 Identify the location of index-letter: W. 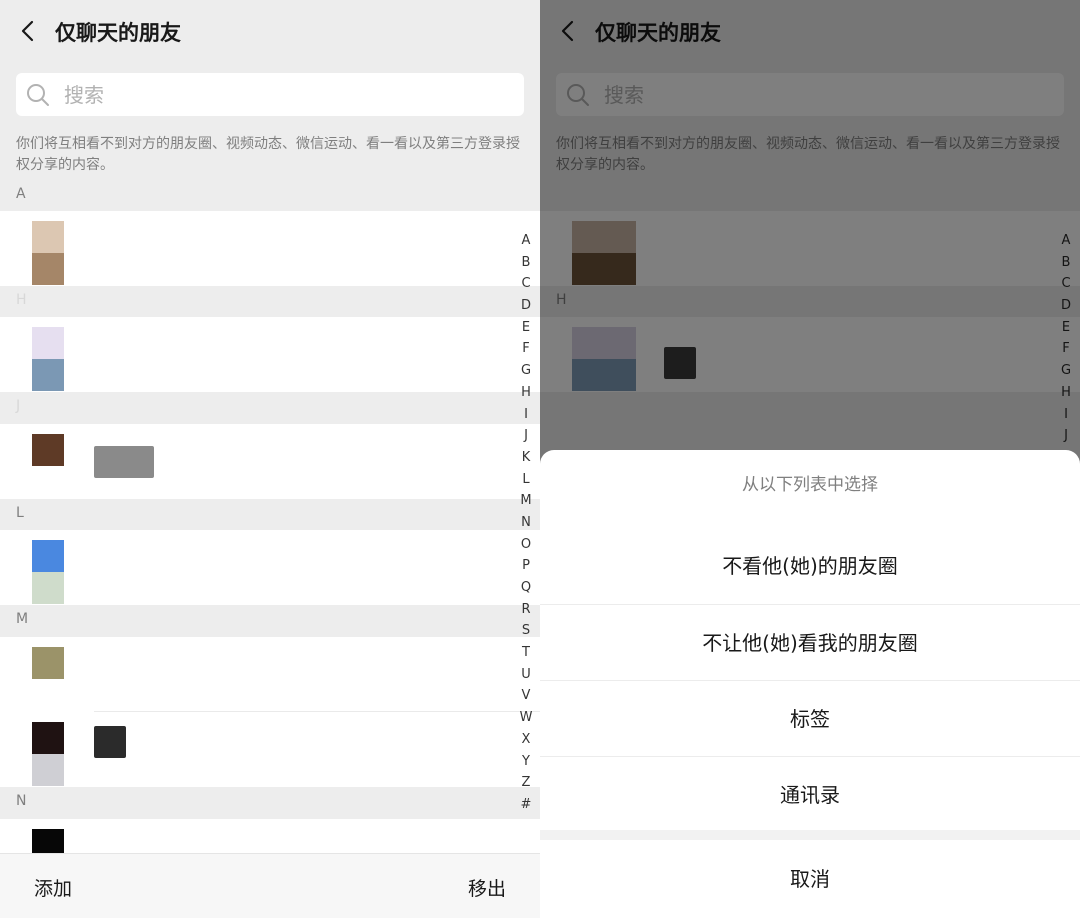
(526, 718).